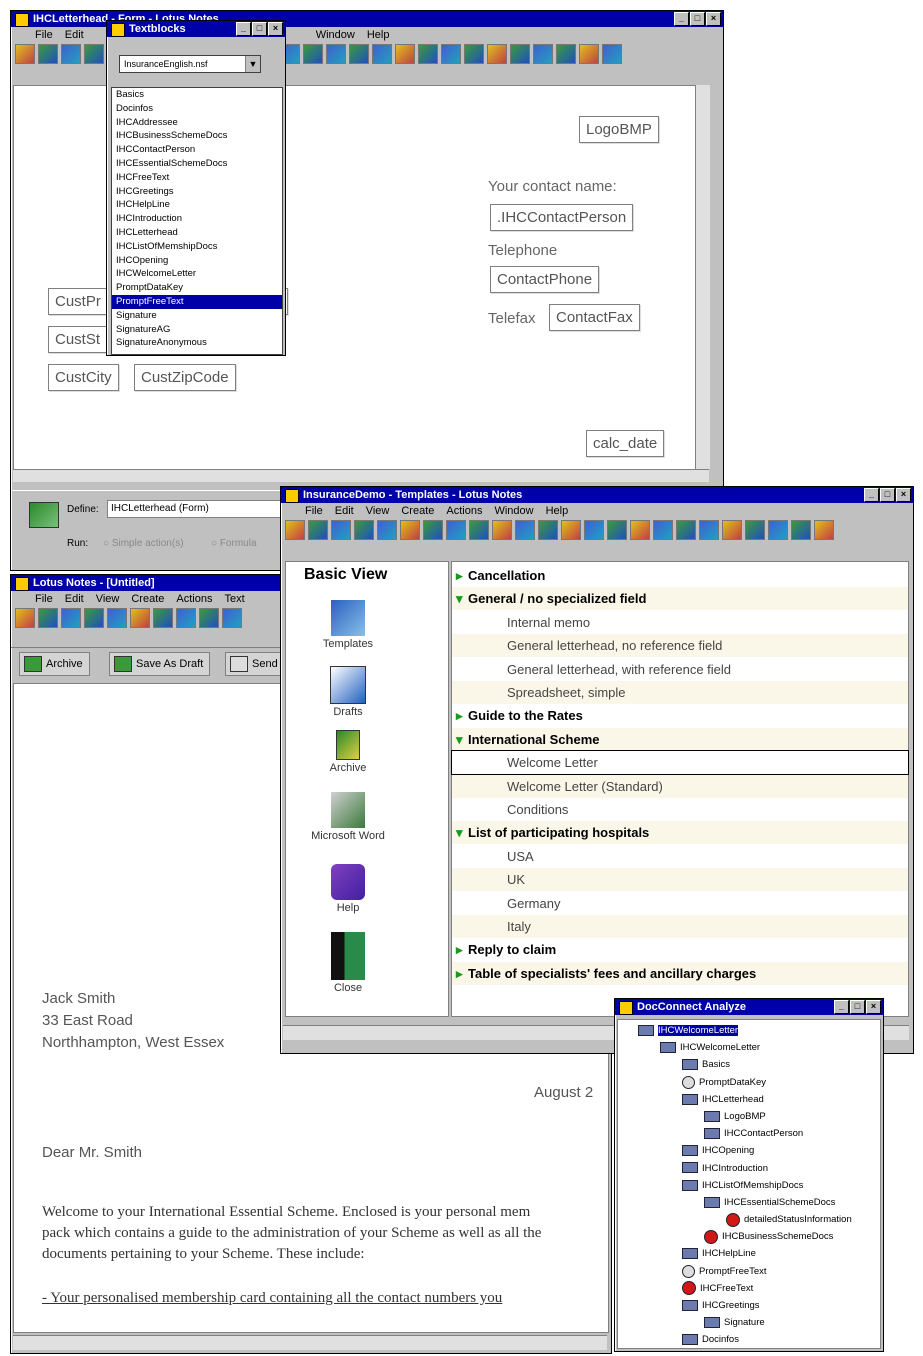 The image size is (923, 1356). What do you see at coordinates (562, 217) in the screenshot?
I see `contact-person-field: .IHCContactPerson` at bounding box center [562, 217].